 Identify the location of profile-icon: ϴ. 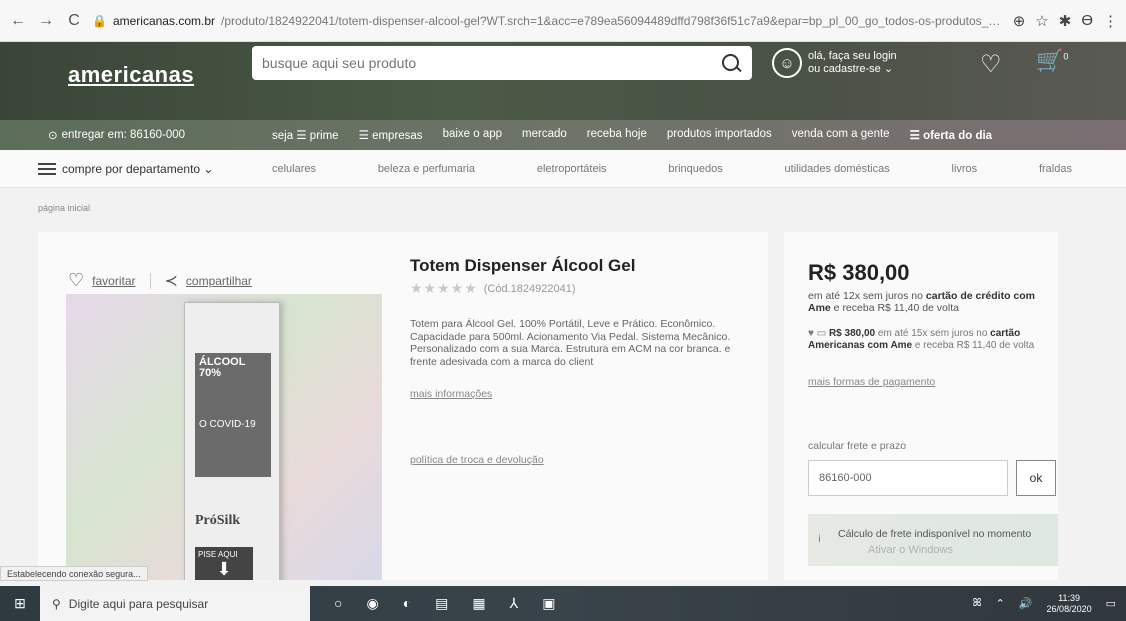
(1087, 21).